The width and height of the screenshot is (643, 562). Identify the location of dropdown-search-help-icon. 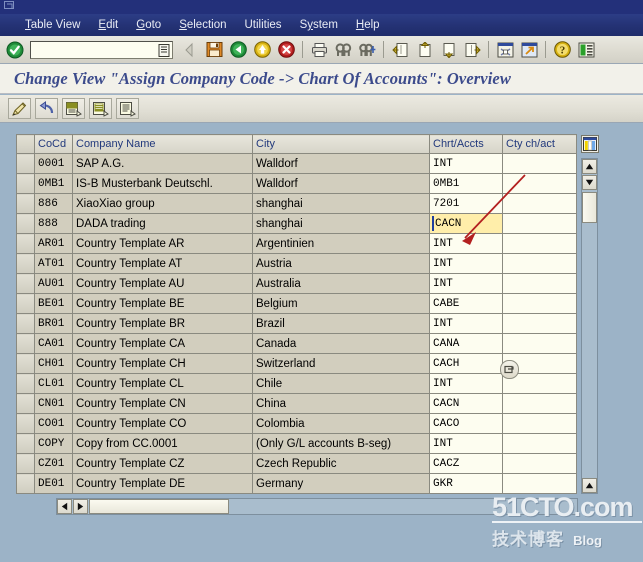
(509, 369).